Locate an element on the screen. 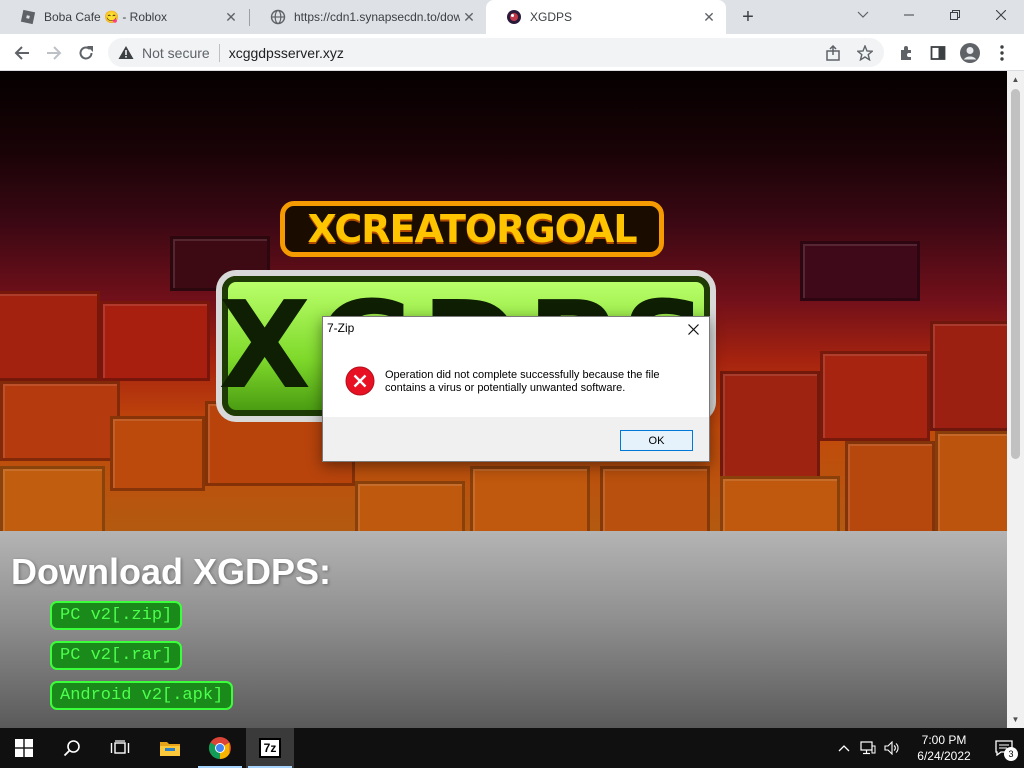  close-window-icon is located at coordinates (1001, 15).